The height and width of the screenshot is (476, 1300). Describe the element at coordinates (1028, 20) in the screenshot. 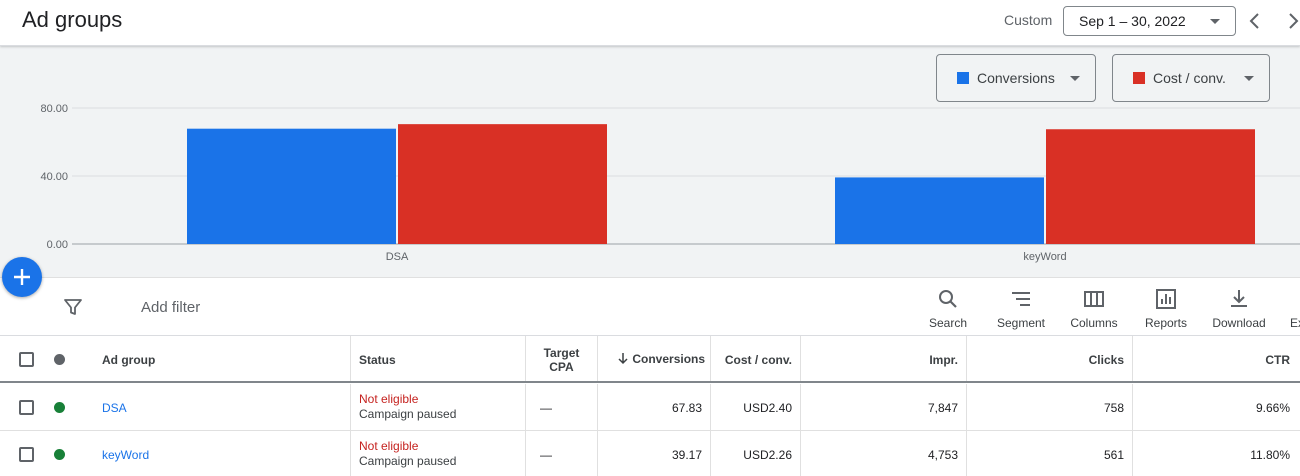

I see `date-range-type-label: Custom` at that location.